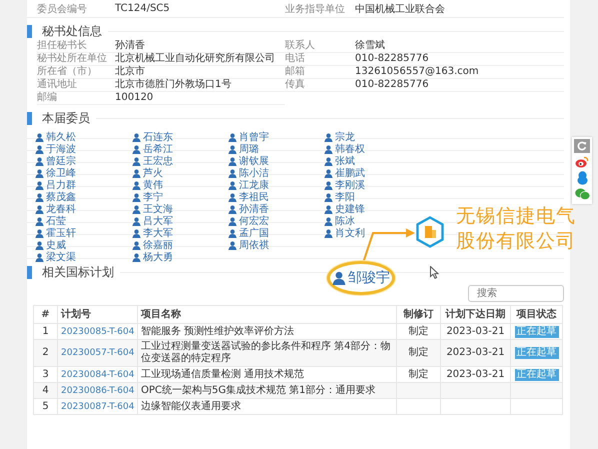  Describe the element at coordinates (248, 185) in the screenshot. I see `member-link: 江龙康` at that location.